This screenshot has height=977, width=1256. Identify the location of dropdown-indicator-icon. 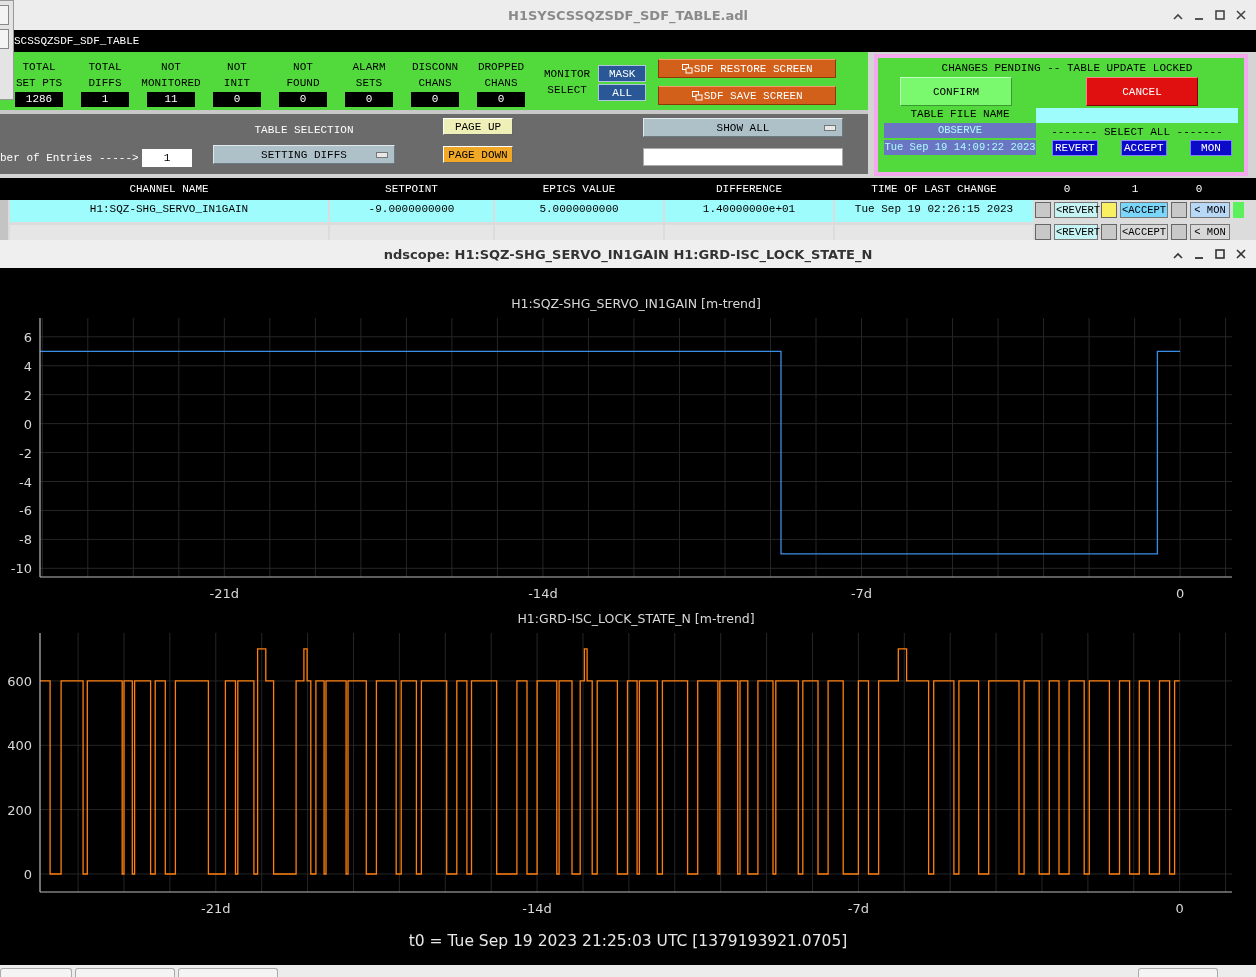
(830, 128).